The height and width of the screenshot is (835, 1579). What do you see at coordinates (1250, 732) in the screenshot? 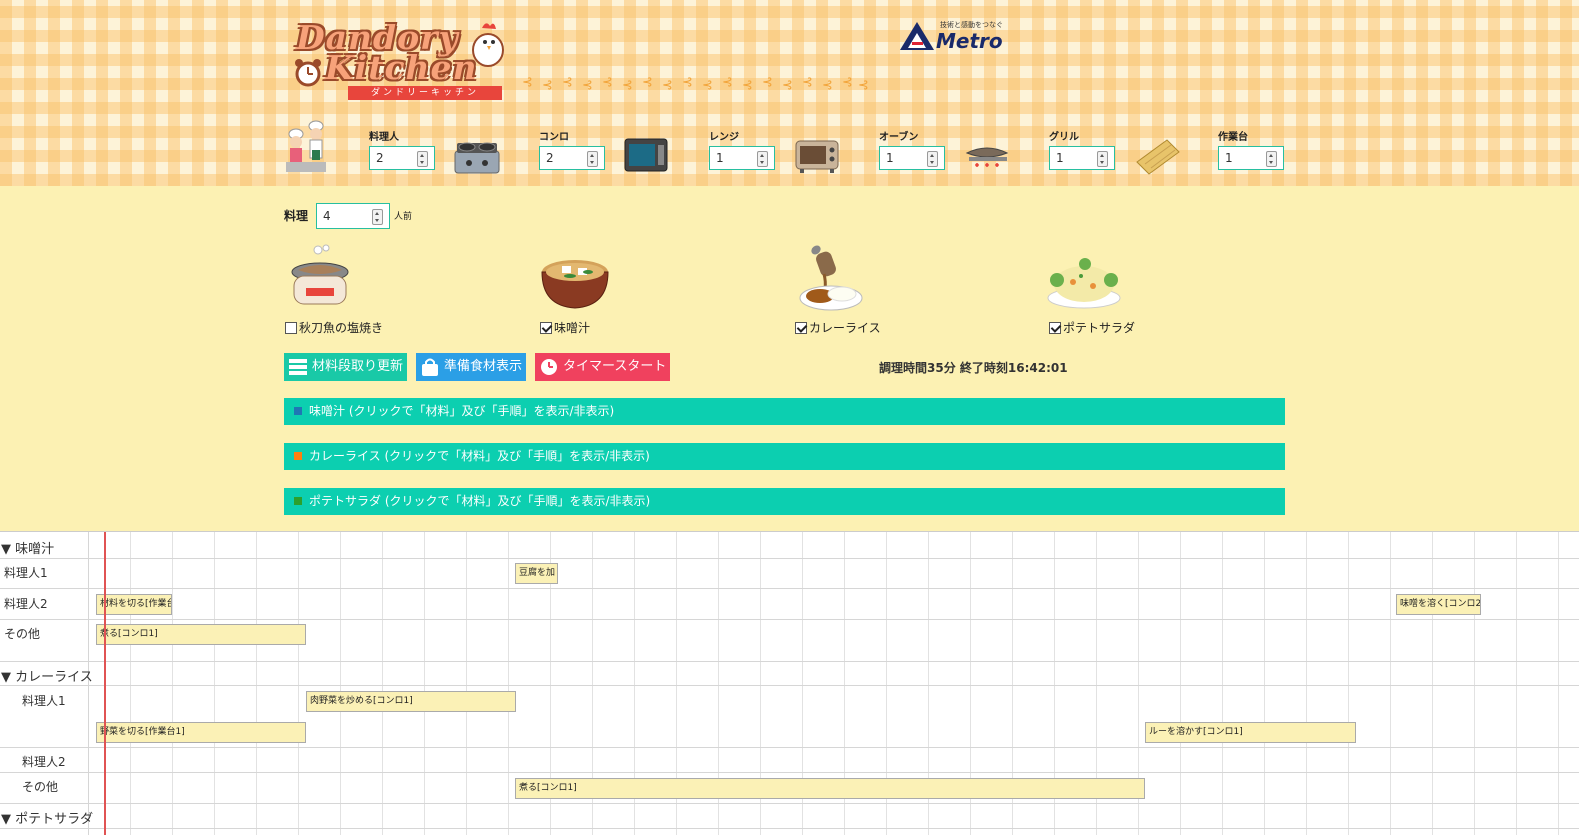
I see `task-bar: ルーを溶かす[コンロ1]` at bounding box center [1250, 732].